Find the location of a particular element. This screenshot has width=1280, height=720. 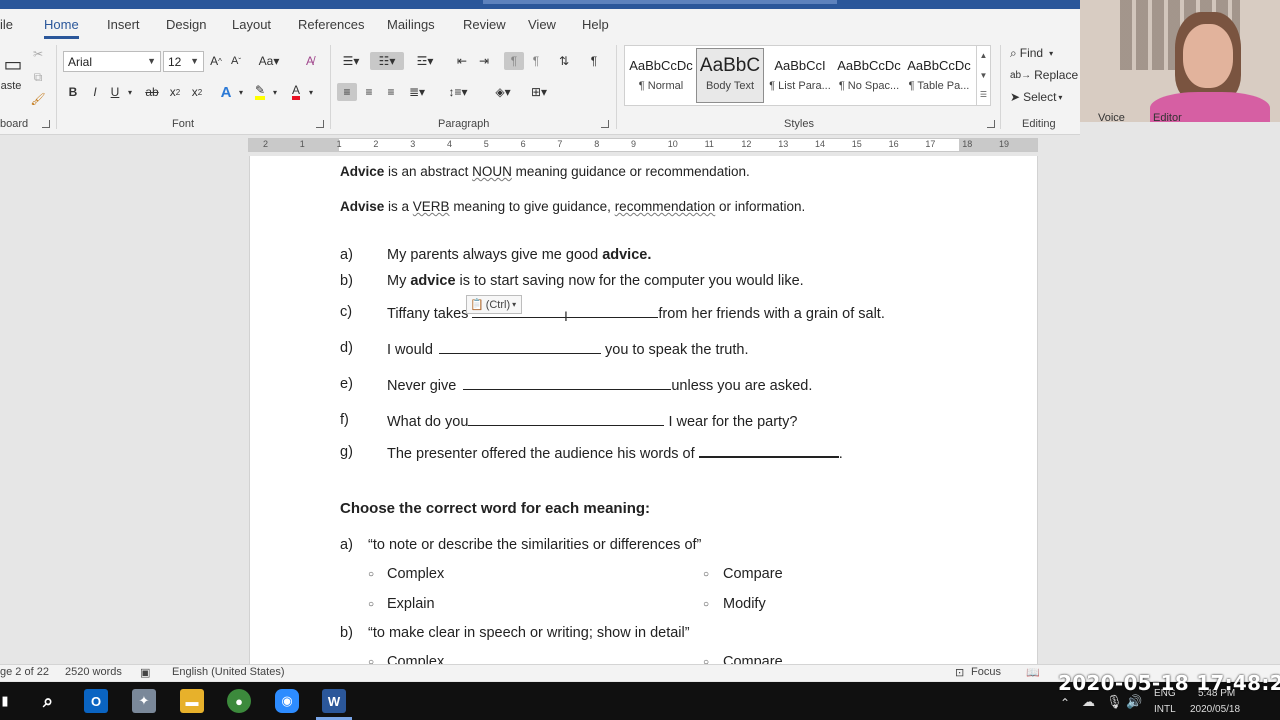

file-explorer-icon: ▬ is located at coordinates (192, 701).